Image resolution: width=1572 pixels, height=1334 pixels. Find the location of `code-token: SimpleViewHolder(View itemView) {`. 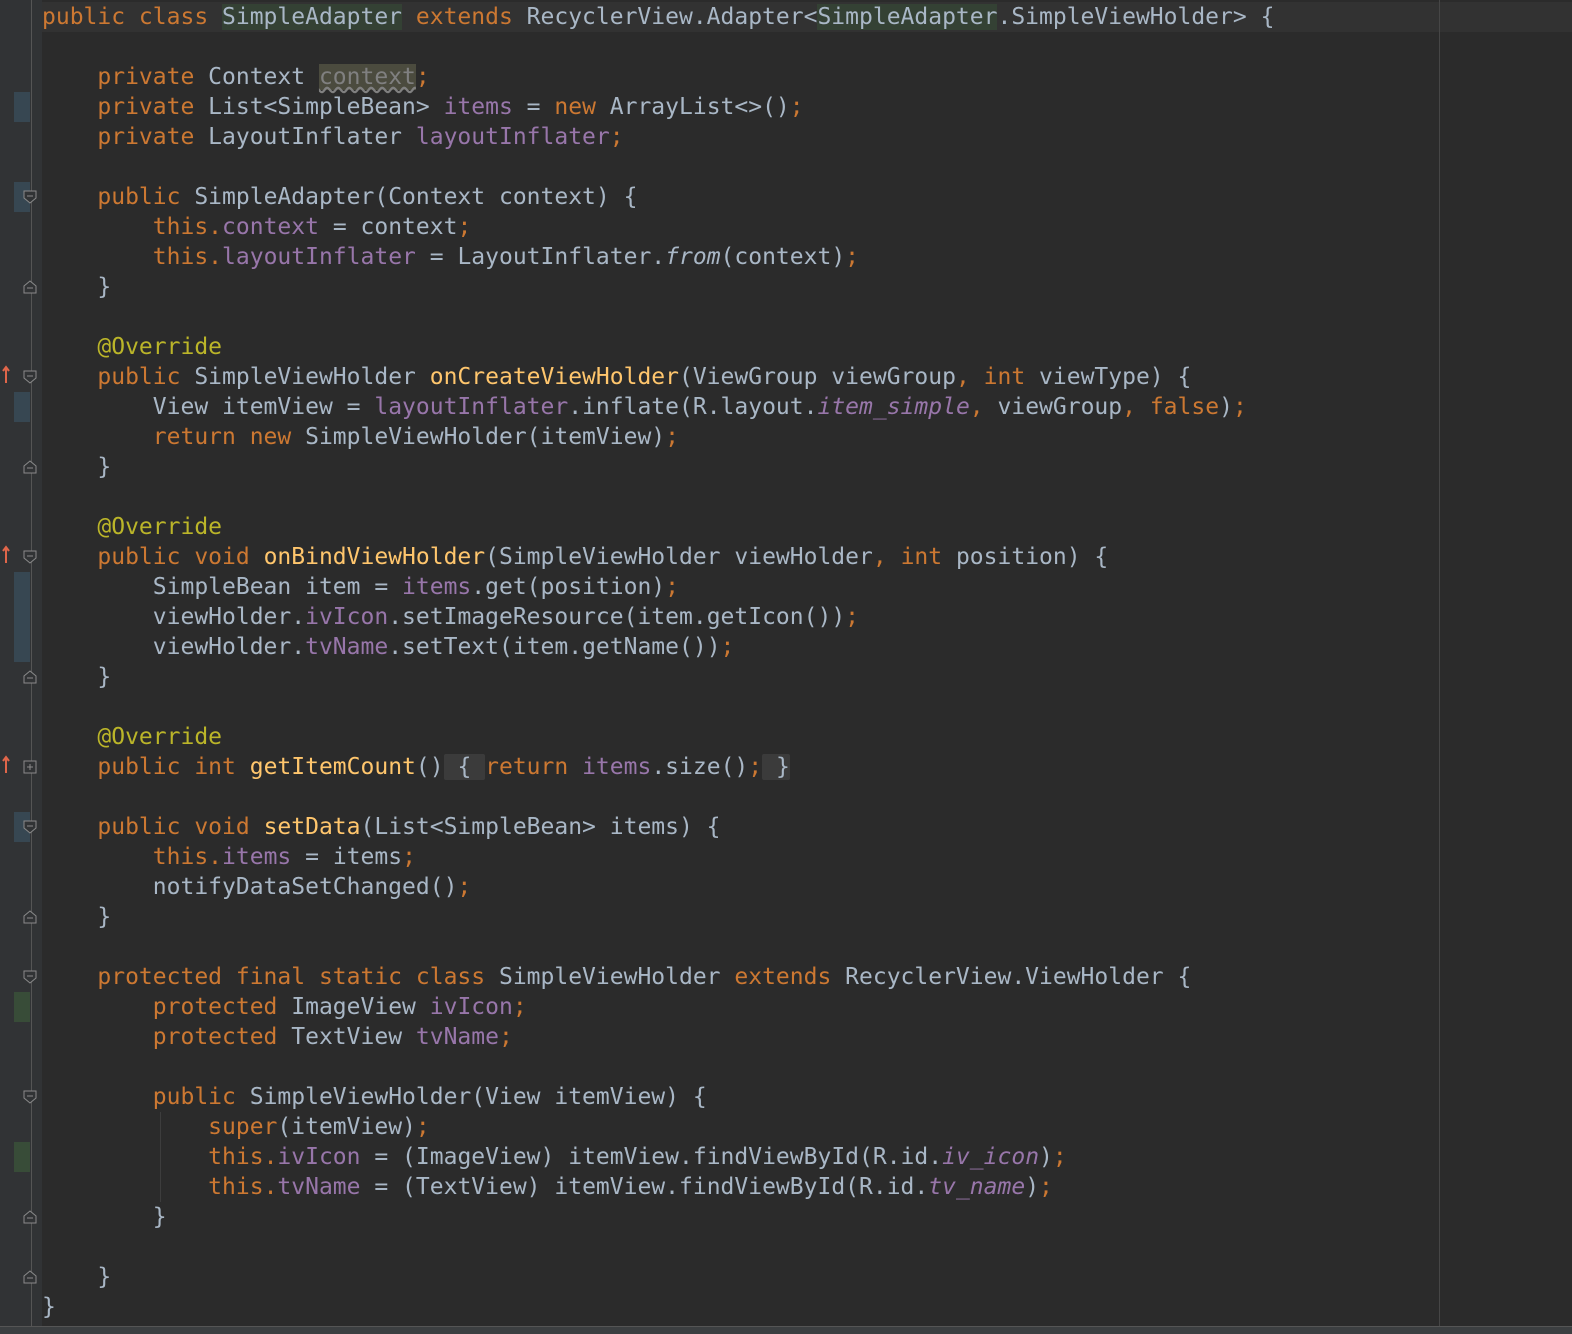

code-token: SimpleViewHolder(View itemView) { is located at coordinates (478, 1097).